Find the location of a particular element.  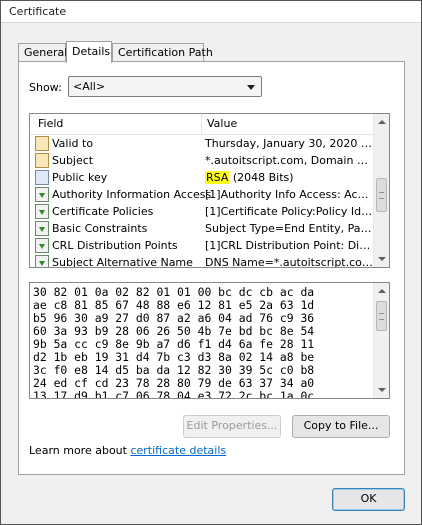

show-label: Show: is located at coordinates (45, 87).